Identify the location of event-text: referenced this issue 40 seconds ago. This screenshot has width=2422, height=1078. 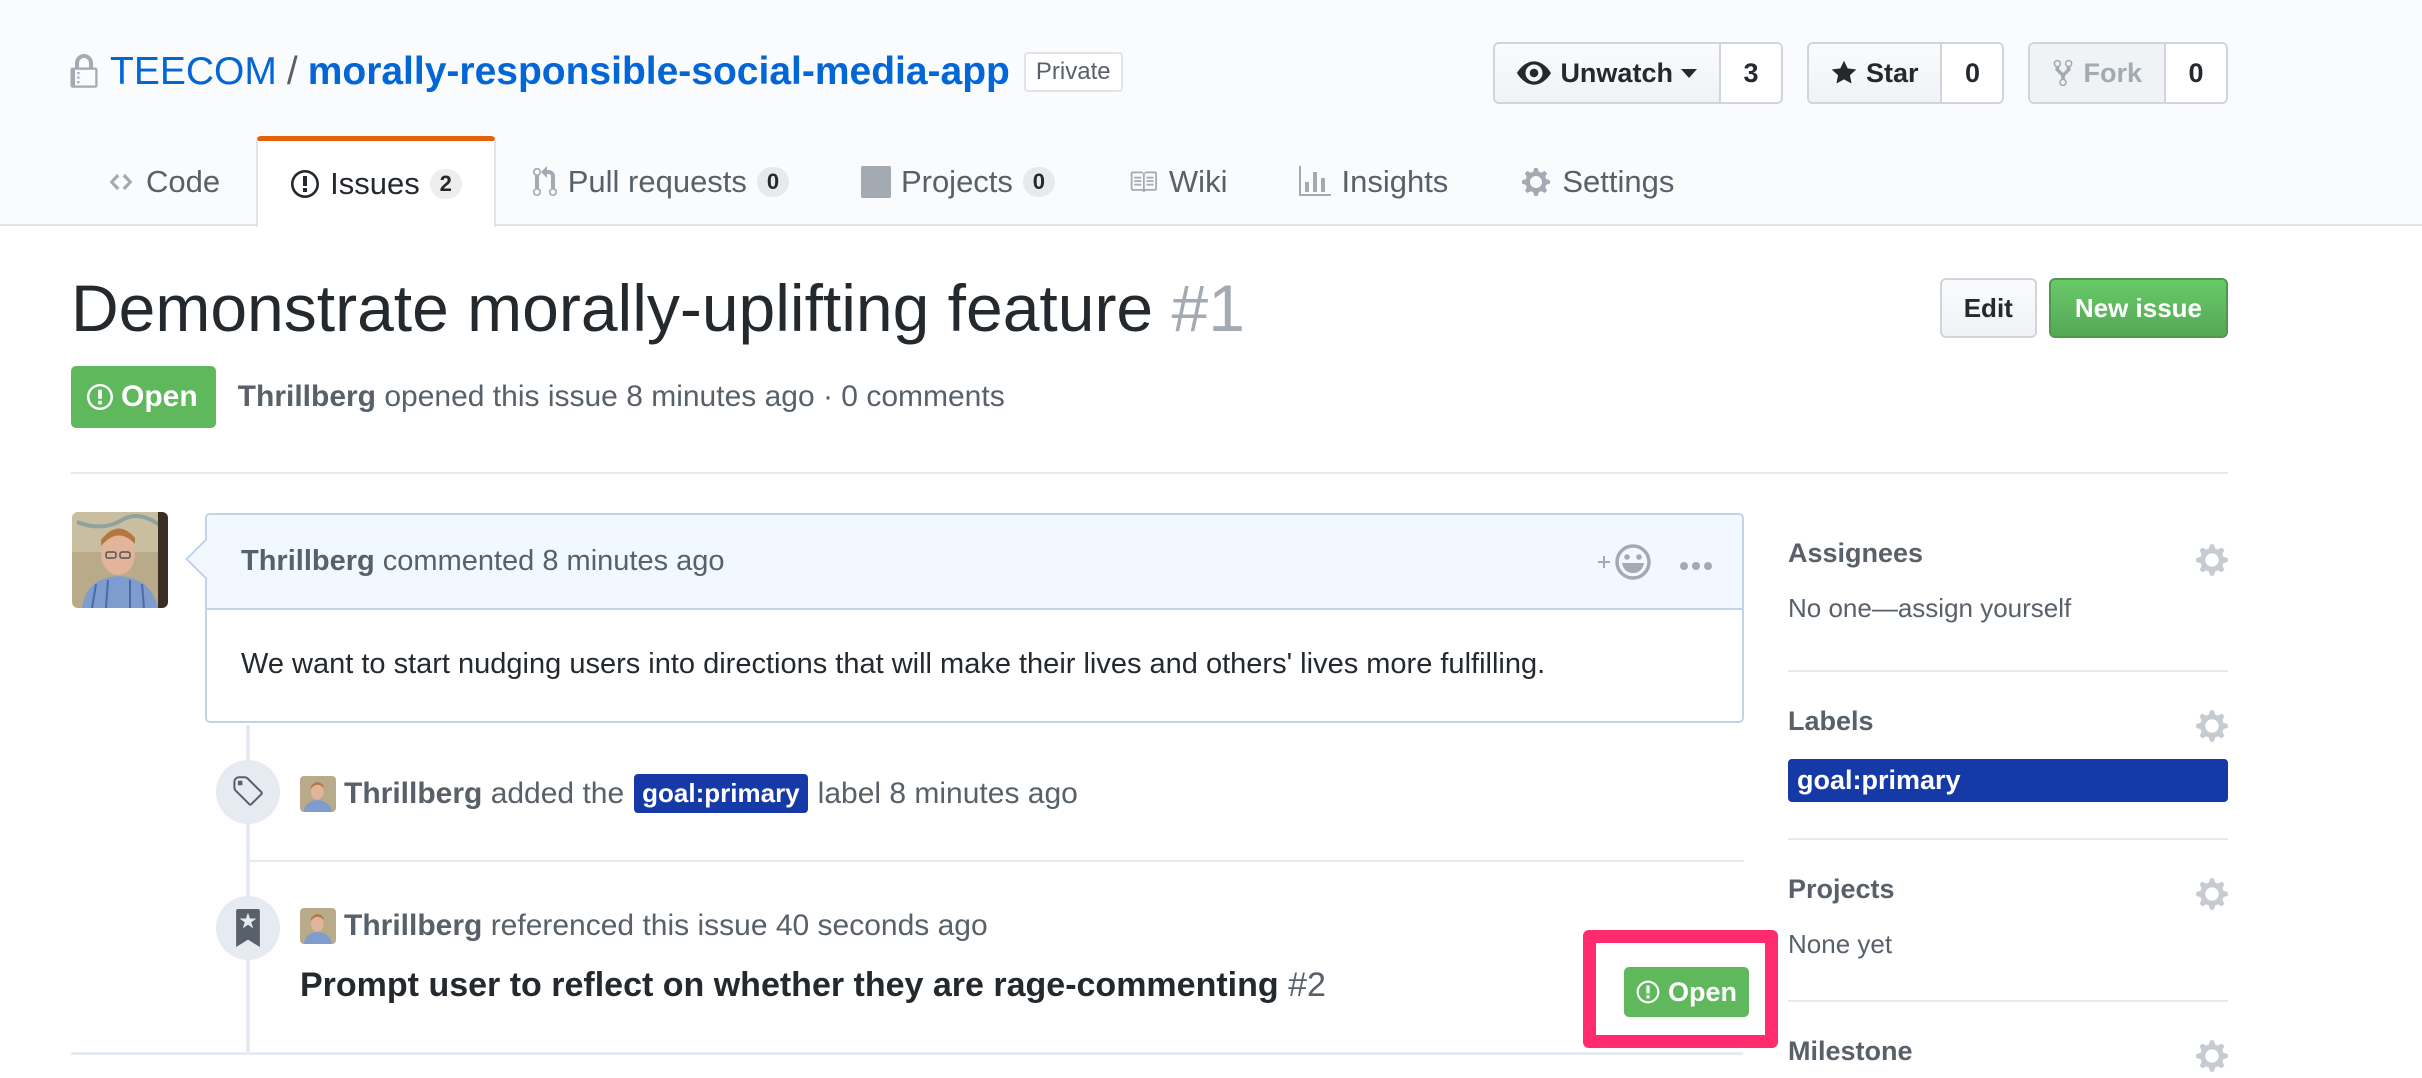
(739, 925).